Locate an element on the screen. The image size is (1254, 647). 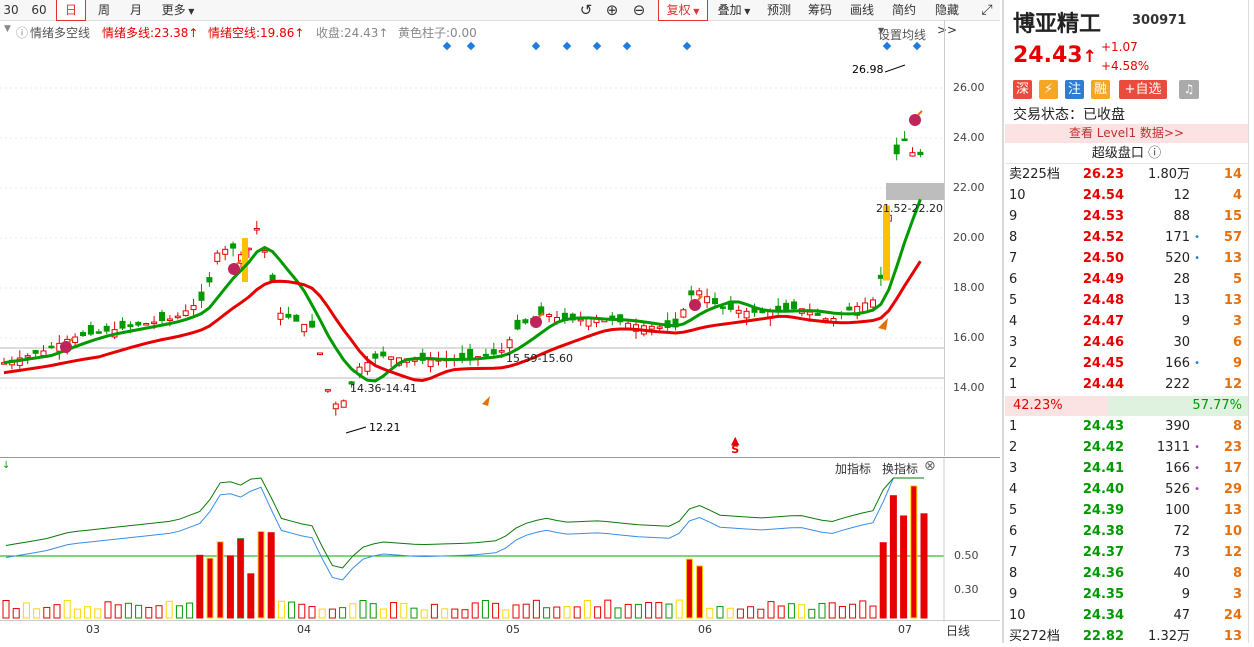
price-change: +1.07 is located at coordinates (1119, 47).